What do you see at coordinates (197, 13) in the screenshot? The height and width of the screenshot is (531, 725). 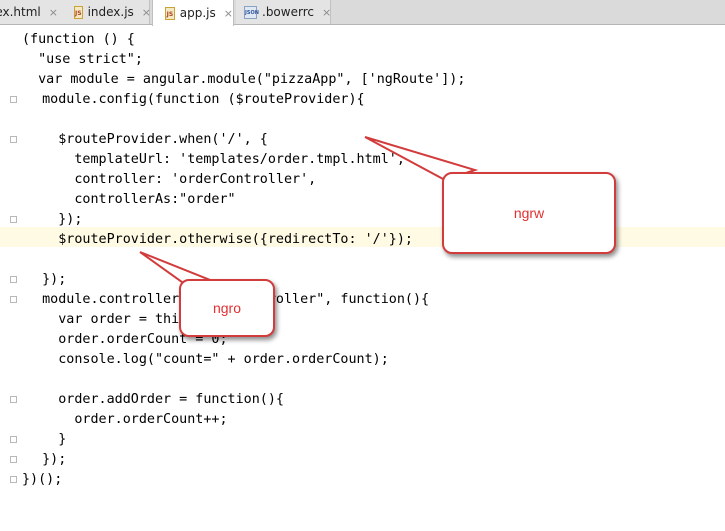 I see `tab-label: app.js` at bounding box center [197, 13].